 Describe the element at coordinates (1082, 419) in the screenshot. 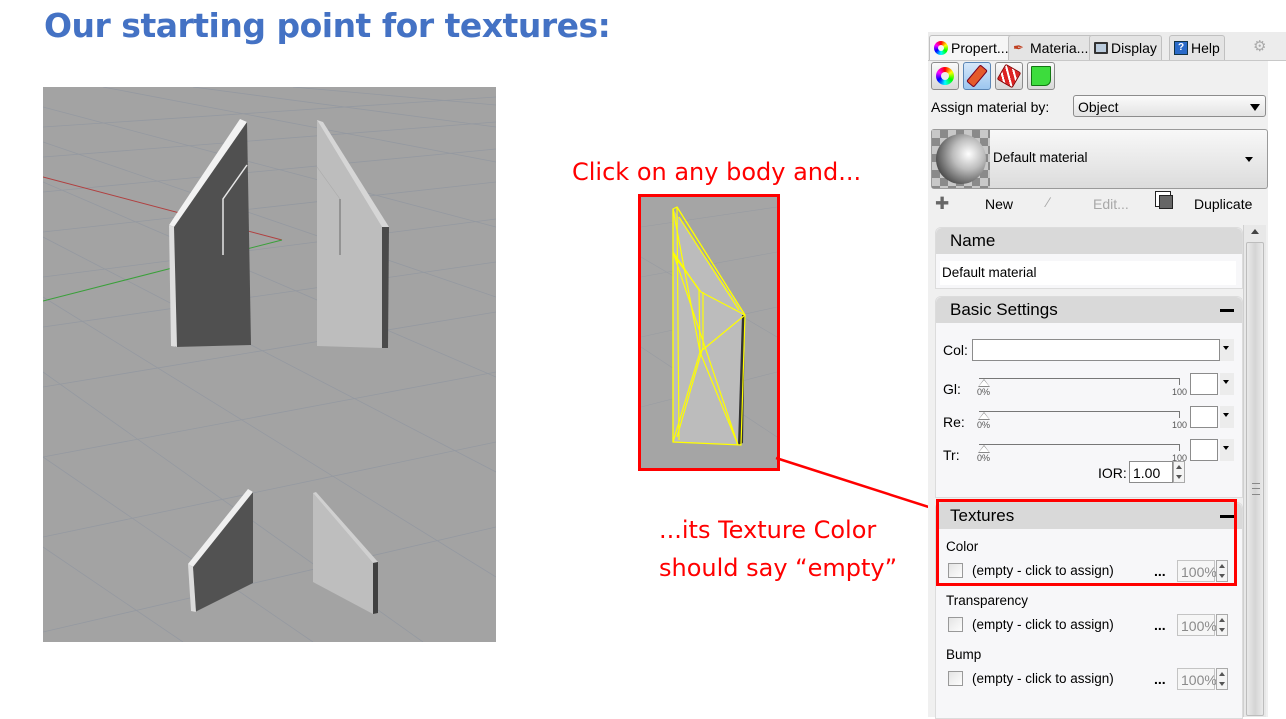

I see `reflectivity-slider: 0% 100` at that location.